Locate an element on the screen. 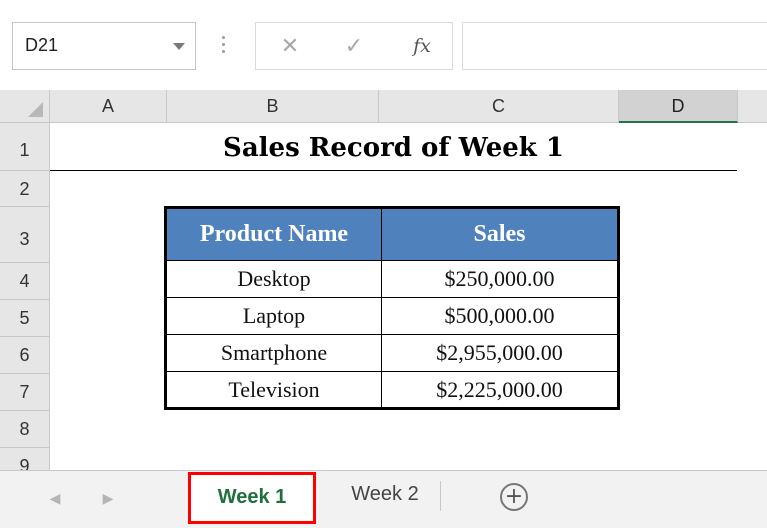  table-cell: Desktop is located at coordinates (273, 279).